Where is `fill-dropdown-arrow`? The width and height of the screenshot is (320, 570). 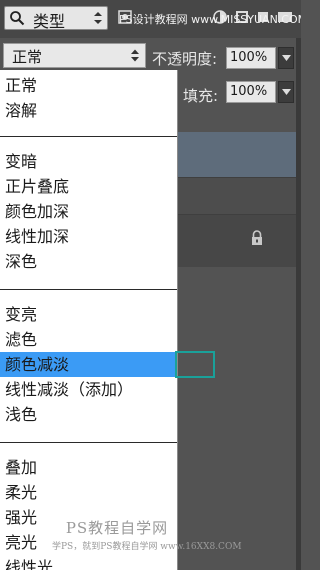 fill-dropdown-arrow is located at coordinates (286, 92).